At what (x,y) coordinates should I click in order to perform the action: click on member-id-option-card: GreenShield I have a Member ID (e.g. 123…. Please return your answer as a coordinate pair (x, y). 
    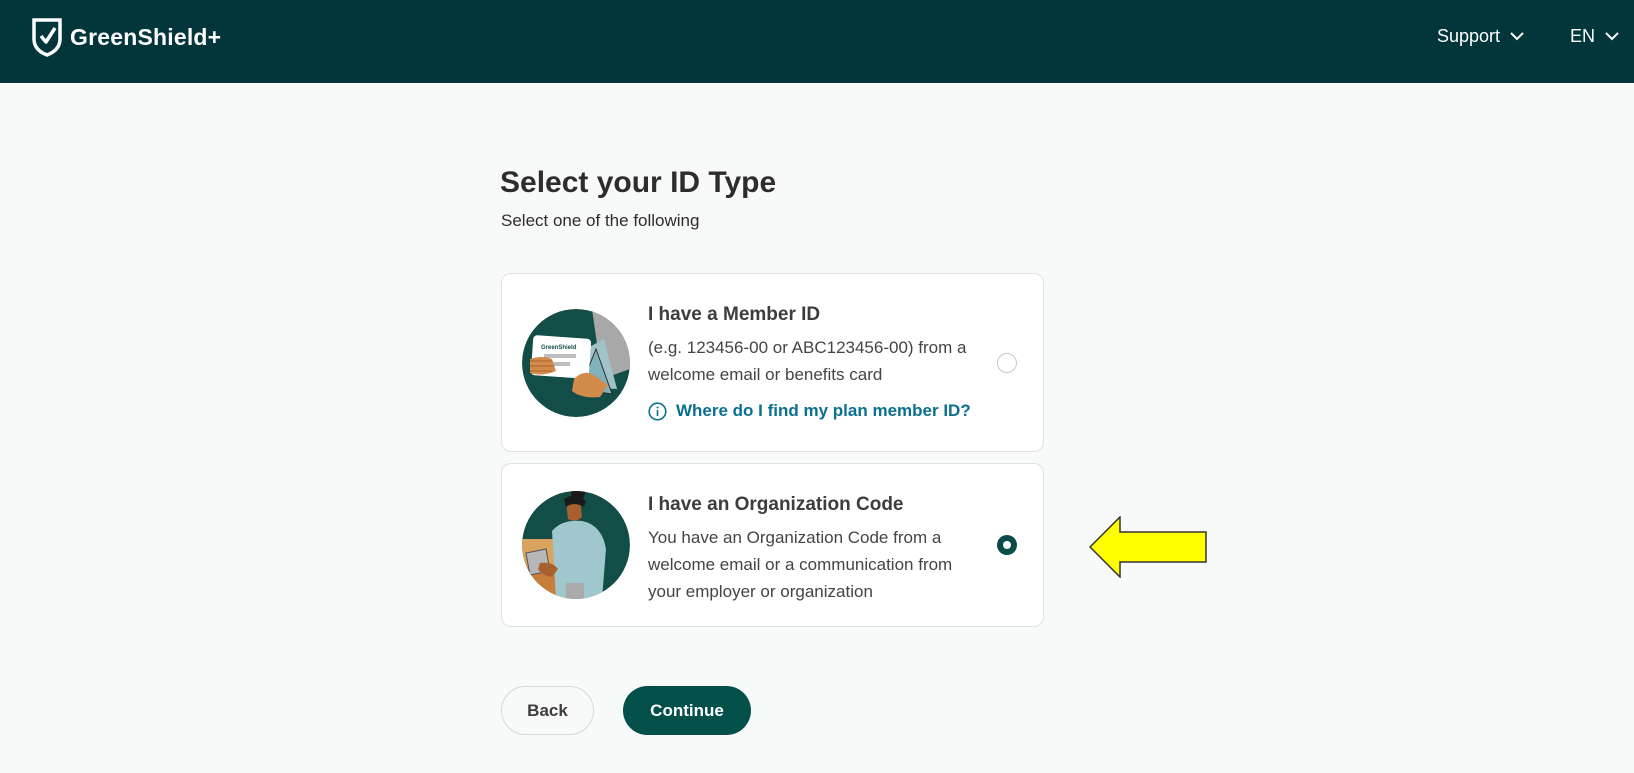
    Looking at the image, I should click on (772, 362).